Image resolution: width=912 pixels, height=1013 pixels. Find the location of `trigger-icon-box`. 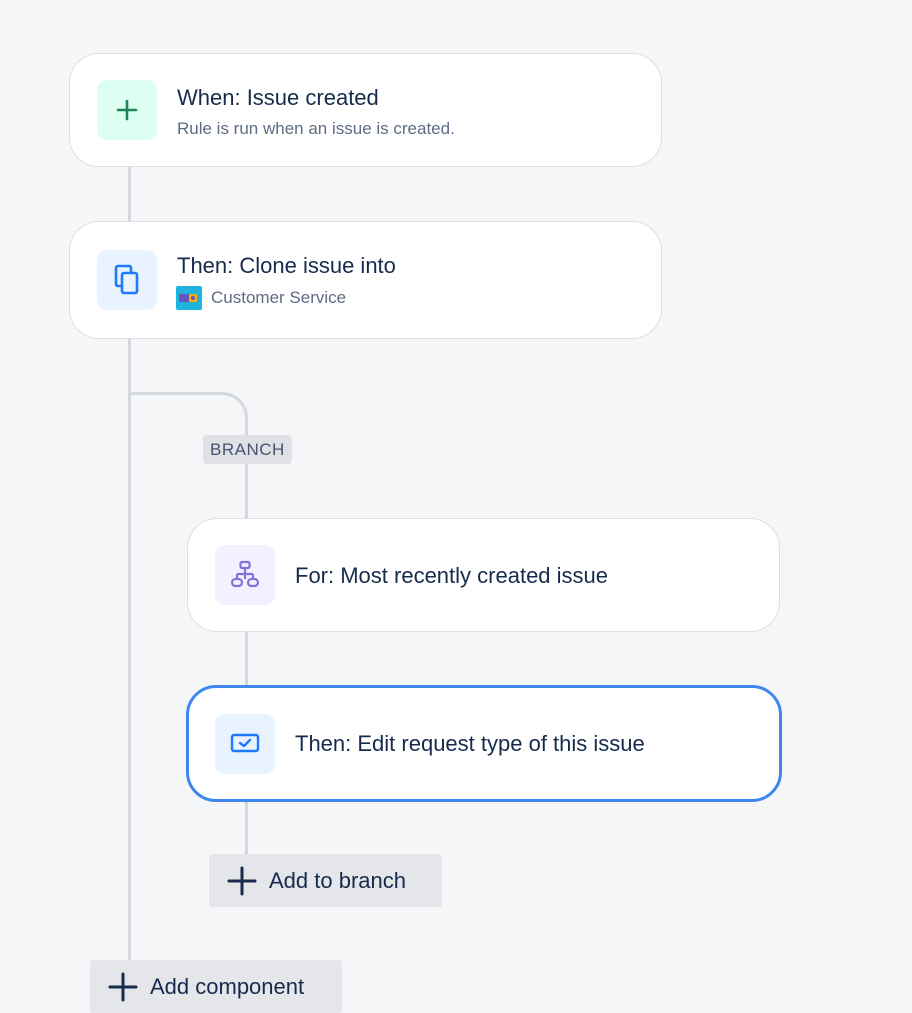

trigger-icon-box is located at coordinates (127, 110).